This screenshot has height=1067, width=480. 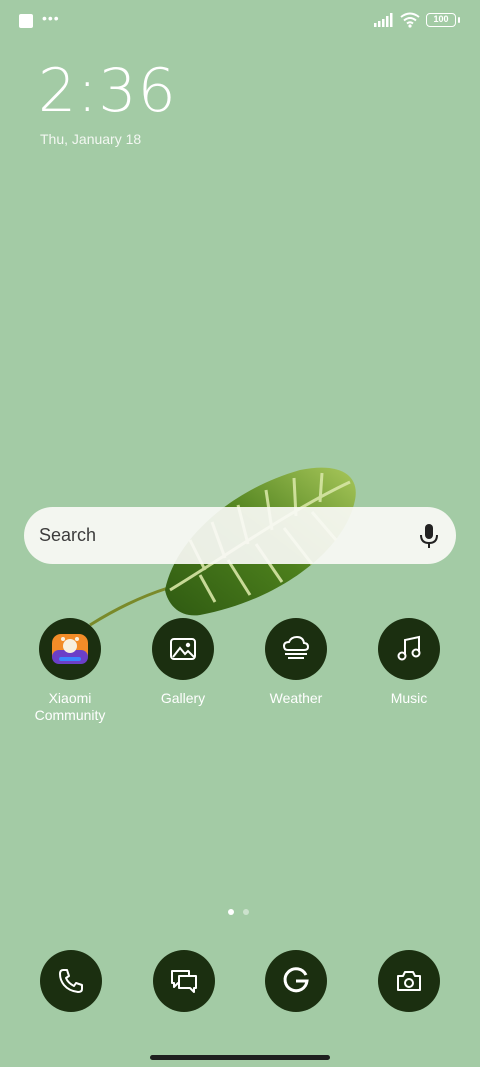 I want to click on notification-square-icon, so click(x=26, y=21).